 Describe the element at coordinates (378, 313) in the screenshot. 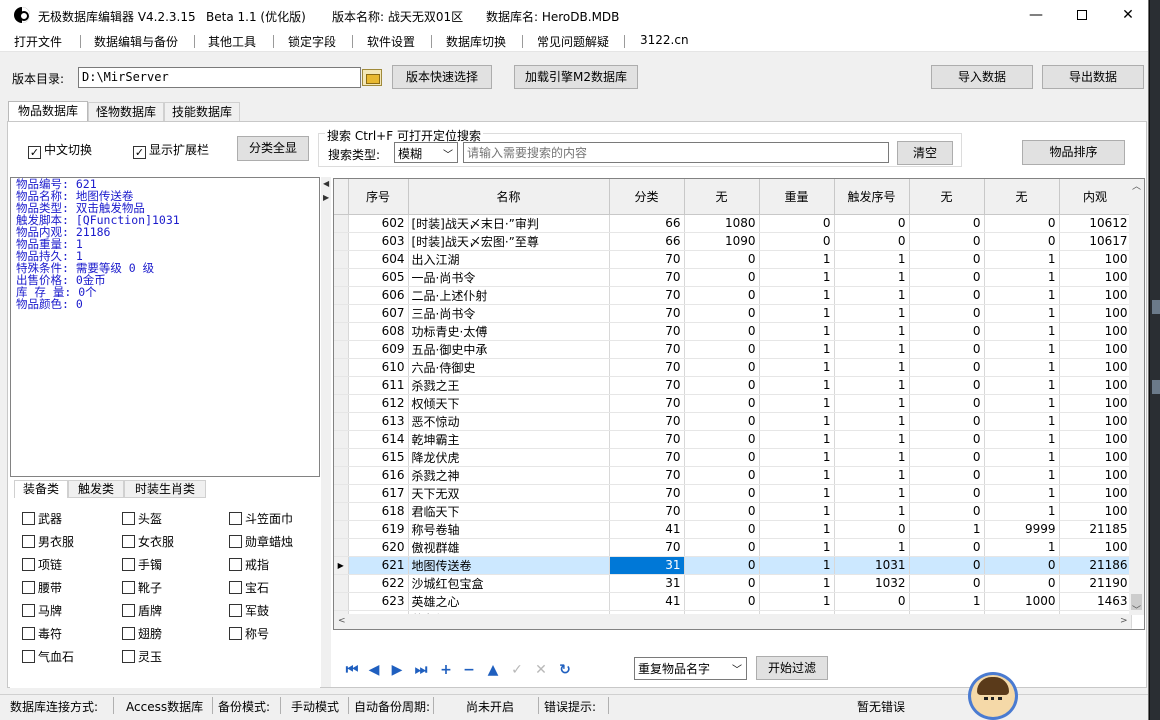

I see `table-cell: 607` at that location.